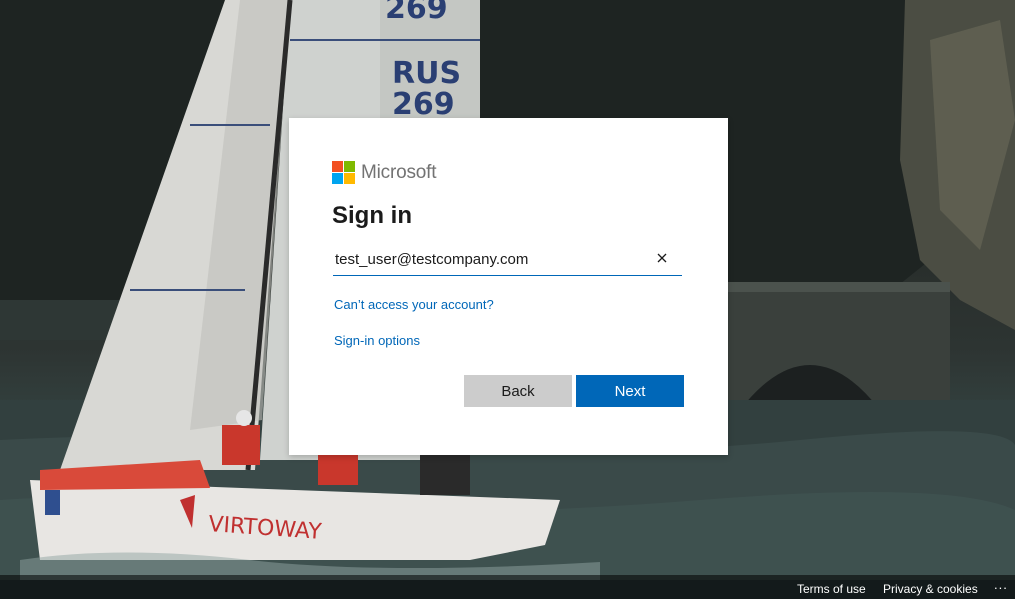  What do you see at coordinates (426, 73) in the screenshot?
I see `sail-country: RUS` at bounding box center [426, 73].